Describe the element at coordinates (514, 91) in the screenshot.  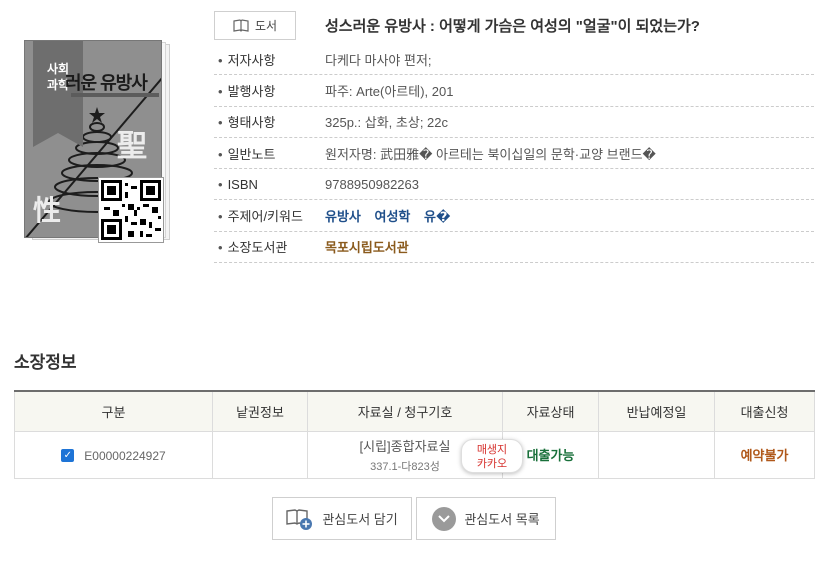
I see `meta-row-publication: 발행사항 파주: Arte(아르테), 201` at that location.